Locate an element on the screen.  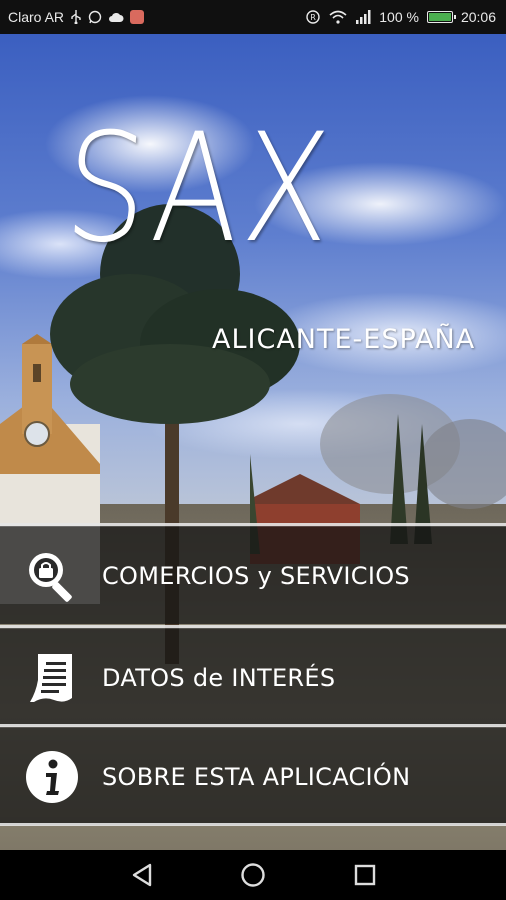
status-right: R 100 % 20:06 is located at coordinates (400, 17).